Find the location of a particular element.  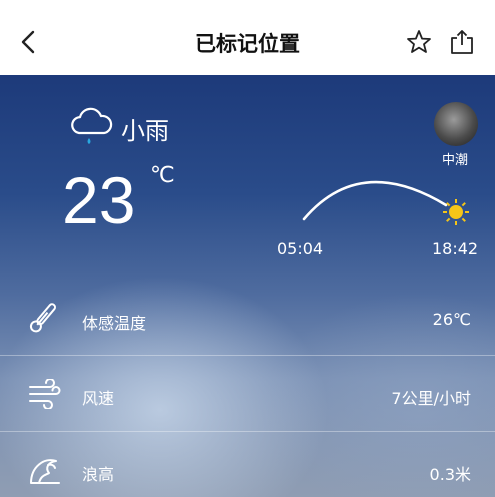

wave-icon is located at coordinates (45, 471).